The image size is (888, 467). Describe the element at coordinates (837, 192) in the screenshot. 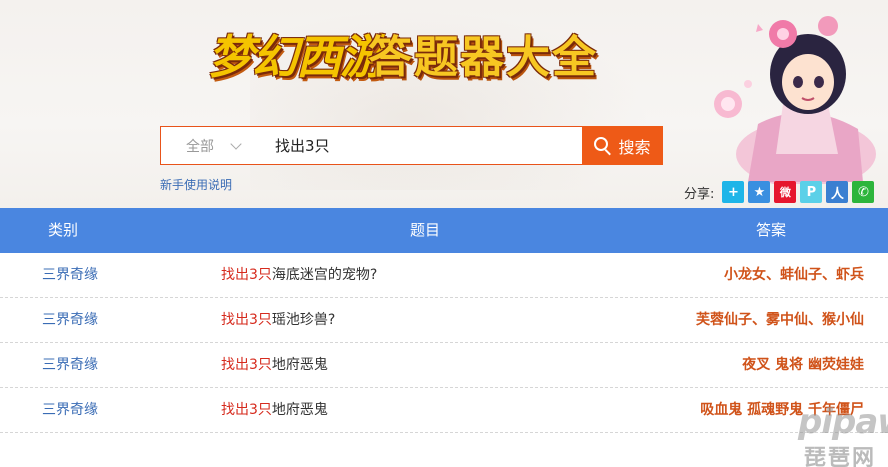

I see `share-renren-icon: 人` at that location.